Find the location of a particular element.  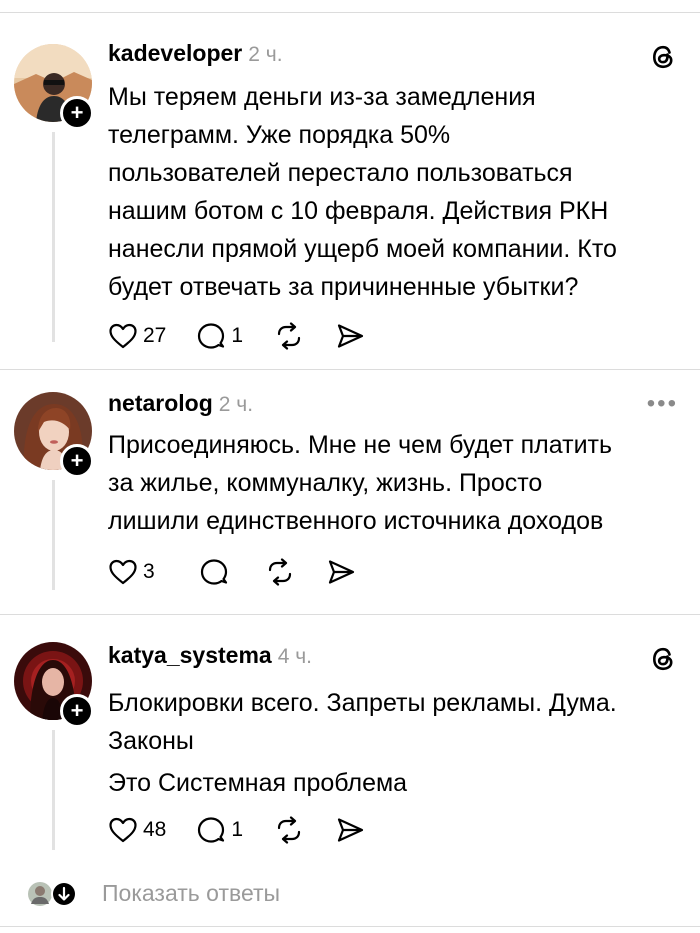

like-count: 48 is located at coordinates (155, 829).